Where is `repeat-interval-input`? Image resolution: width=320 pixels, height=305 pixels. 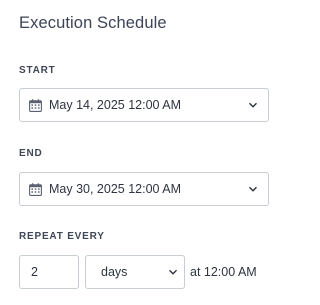 repeat-interval-input is located at coordinates (49, 272).